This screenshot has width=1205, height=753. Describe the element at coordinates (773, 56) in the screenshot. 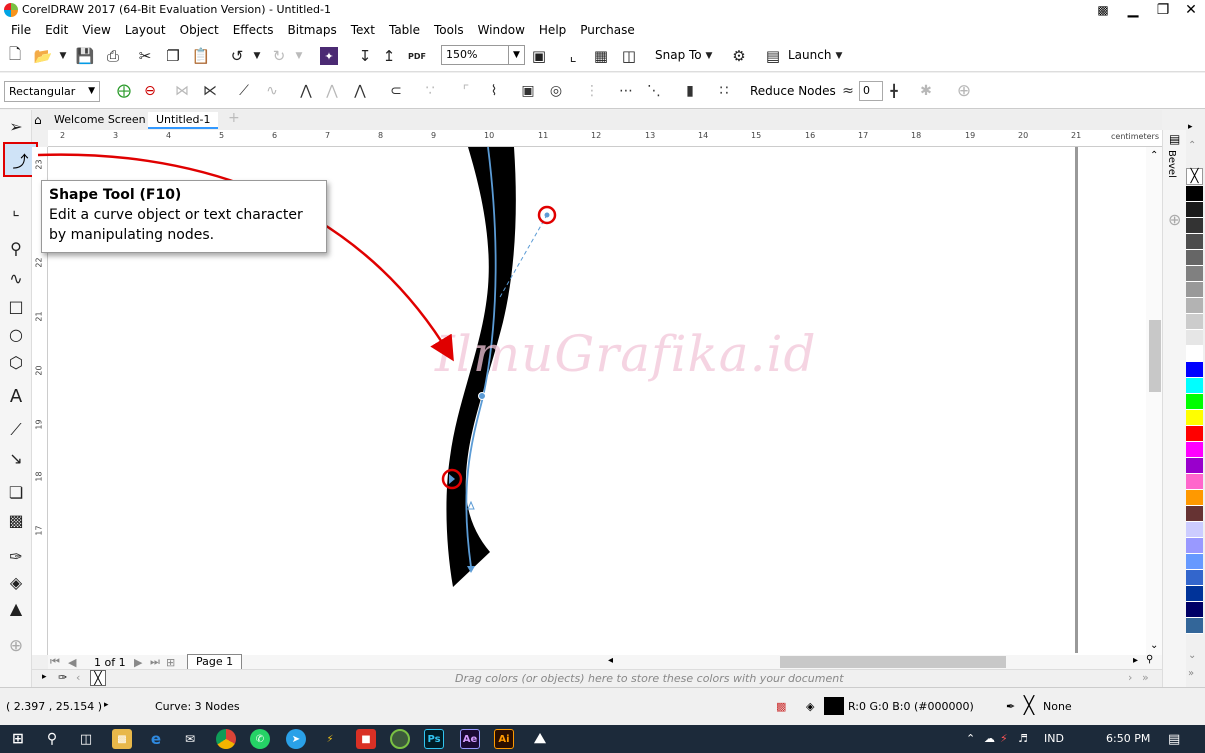

I see `launch-app-icon: ▤` at that location.